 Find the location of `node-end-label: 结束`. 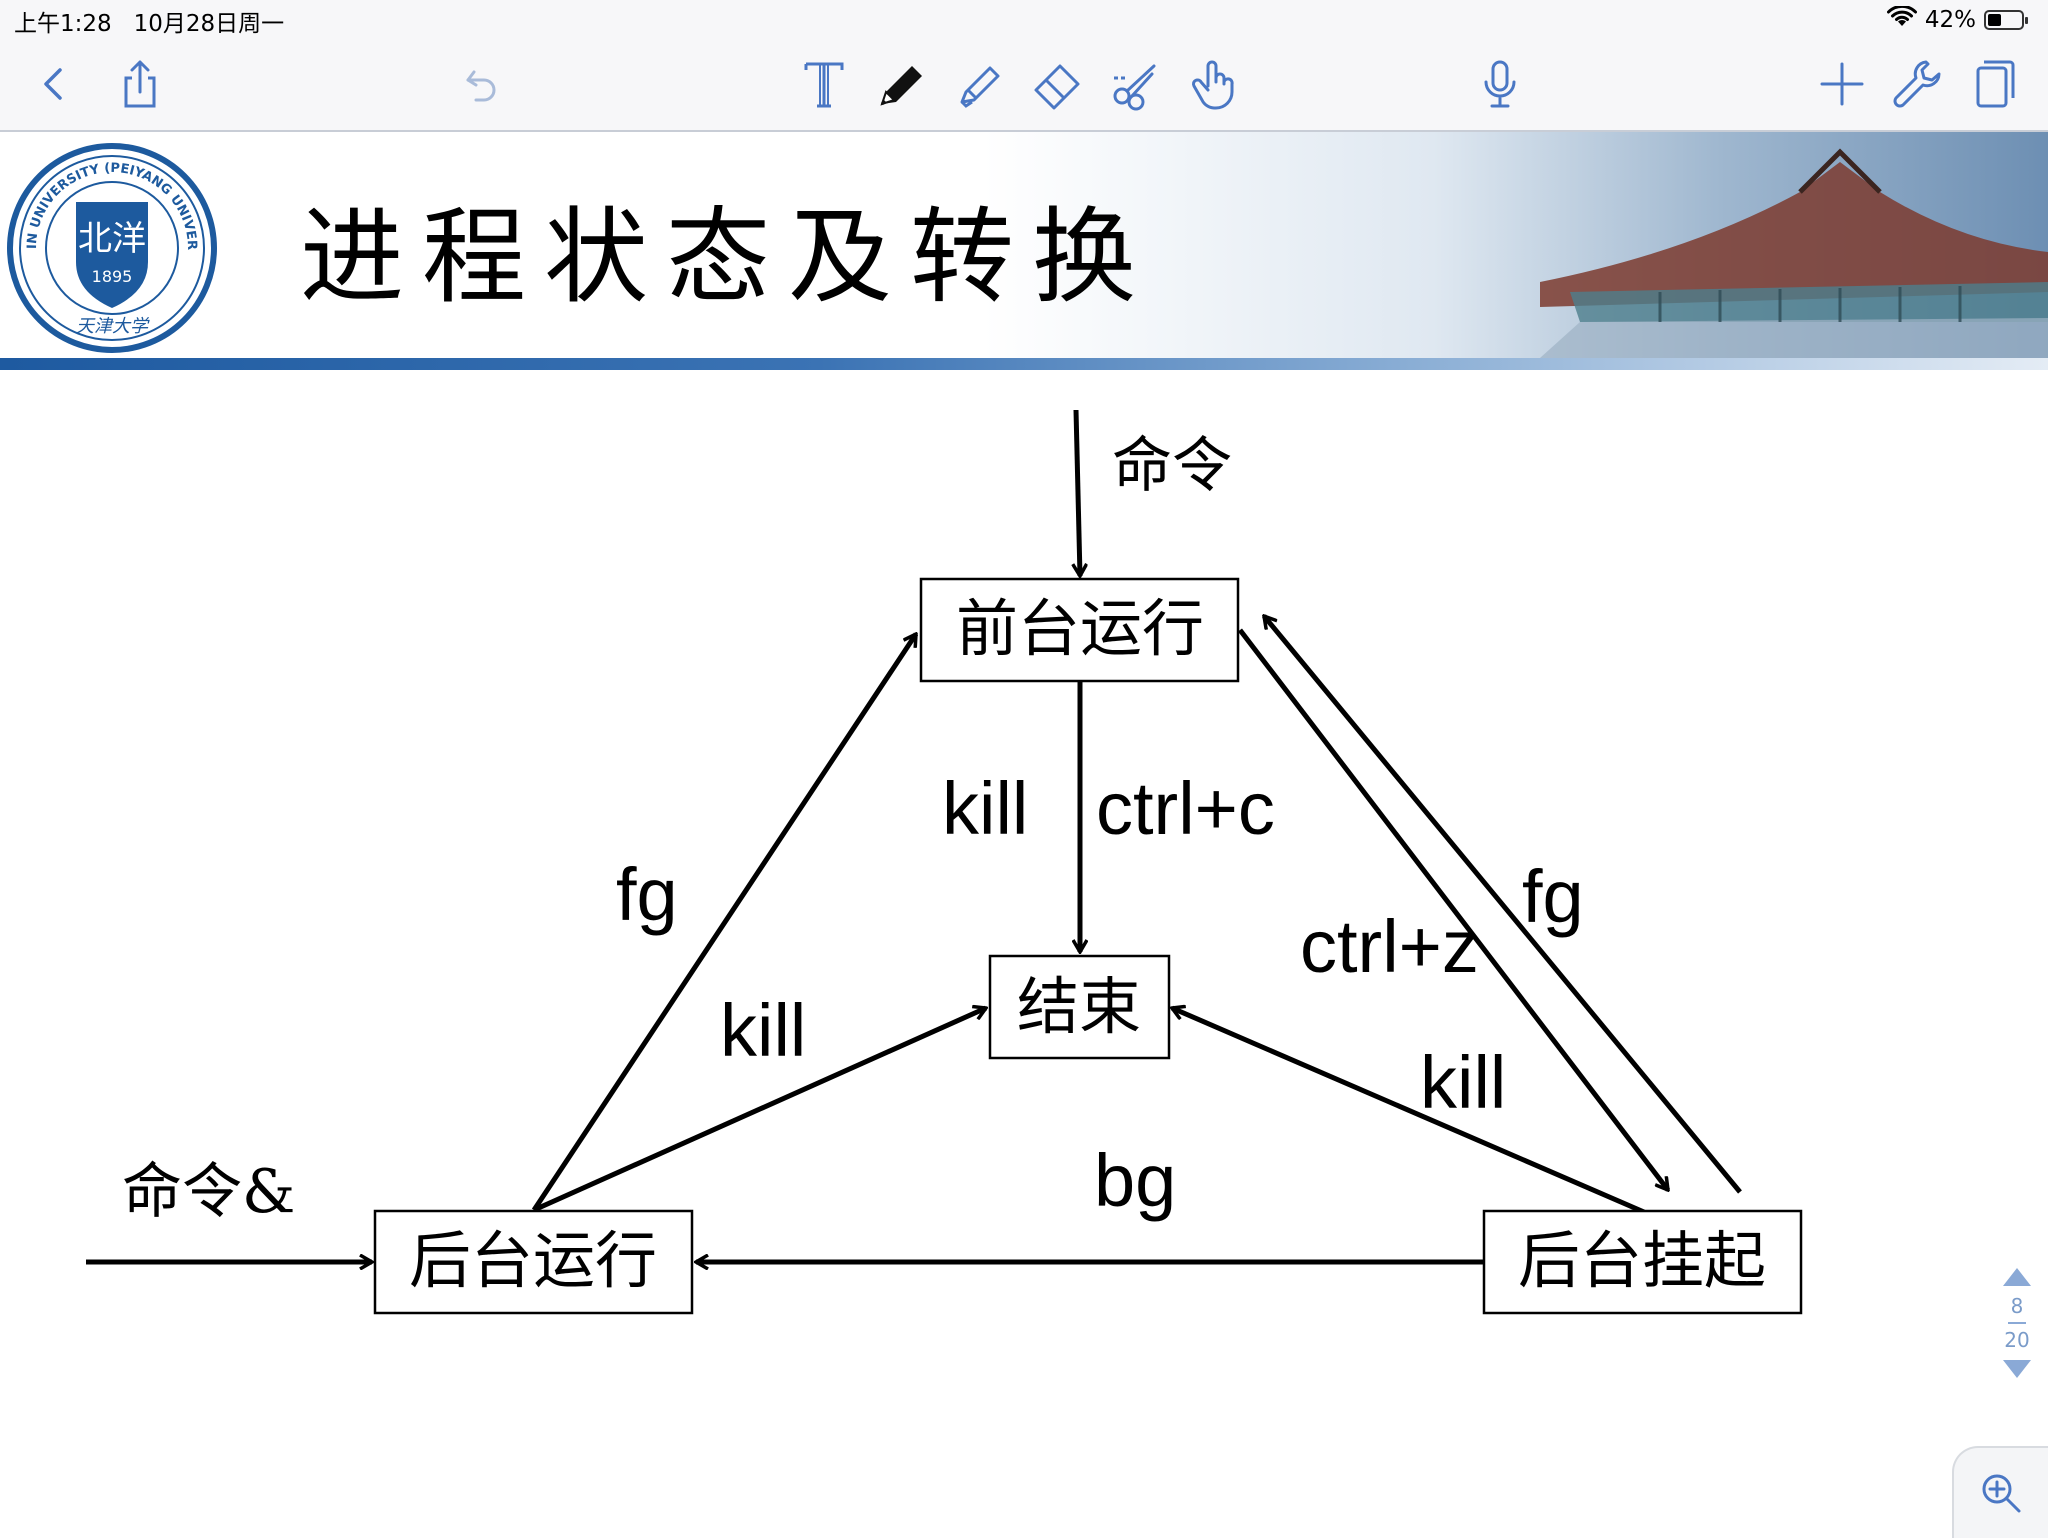

node-end-label: 结束 is located at coordinates (1079, 1006).